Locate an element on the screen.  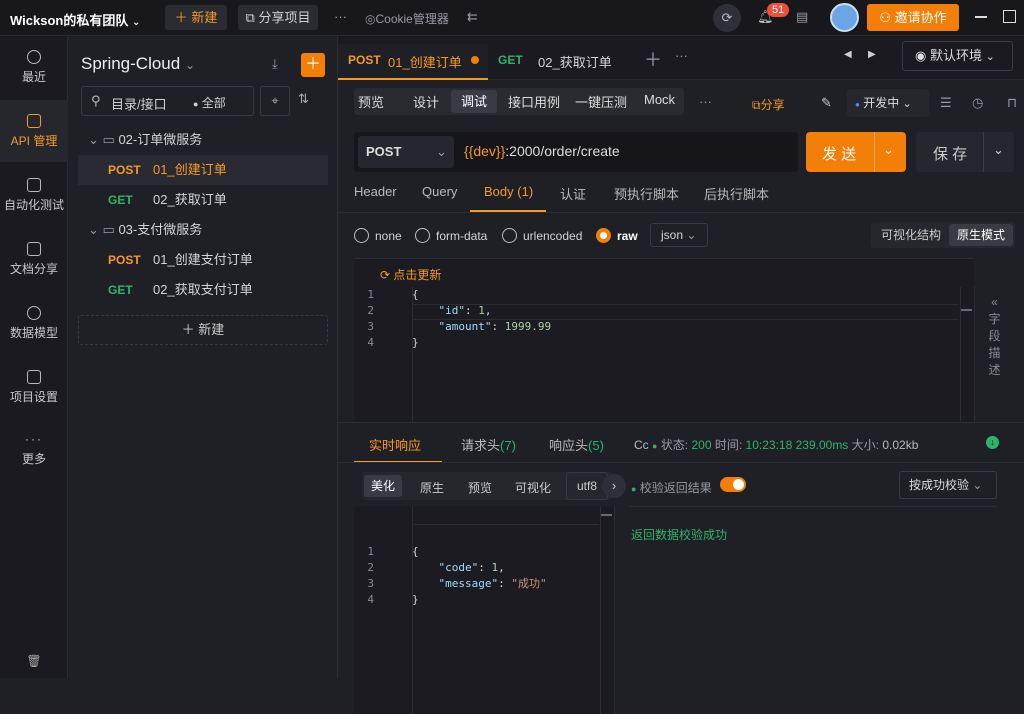
minimize-icon is located at coordinates (981, 17).